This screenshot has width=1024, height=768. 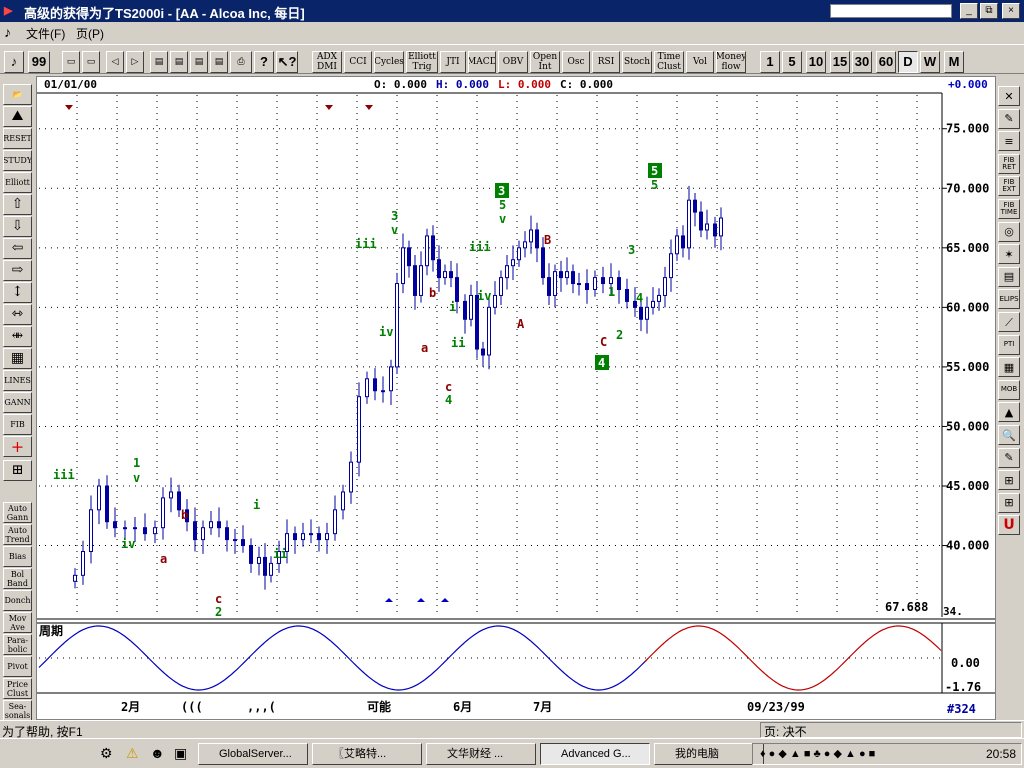 I want to click on right-tool-button: U, so click(x=1009, y=525).